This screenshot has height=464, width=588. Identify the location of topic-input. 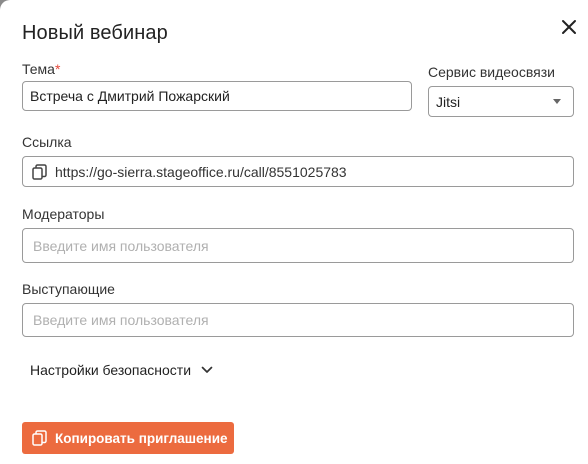
(217, 96).